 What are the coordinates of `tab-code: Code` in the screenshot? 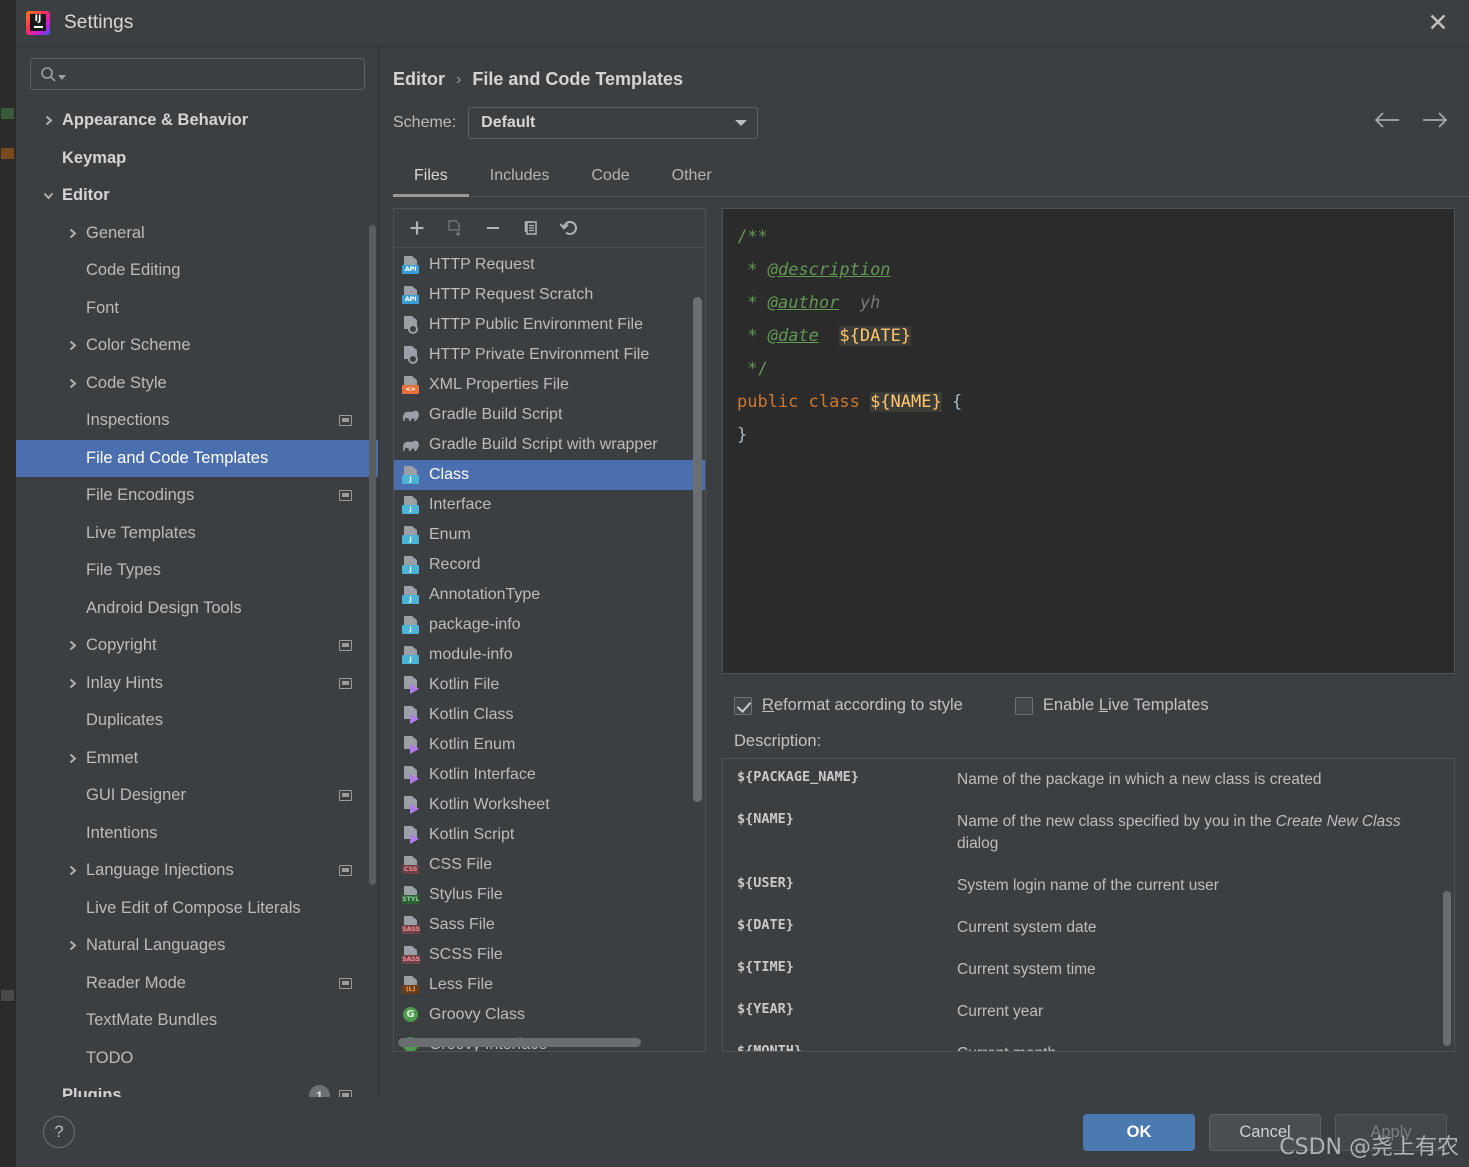 It's located at (610, 177).